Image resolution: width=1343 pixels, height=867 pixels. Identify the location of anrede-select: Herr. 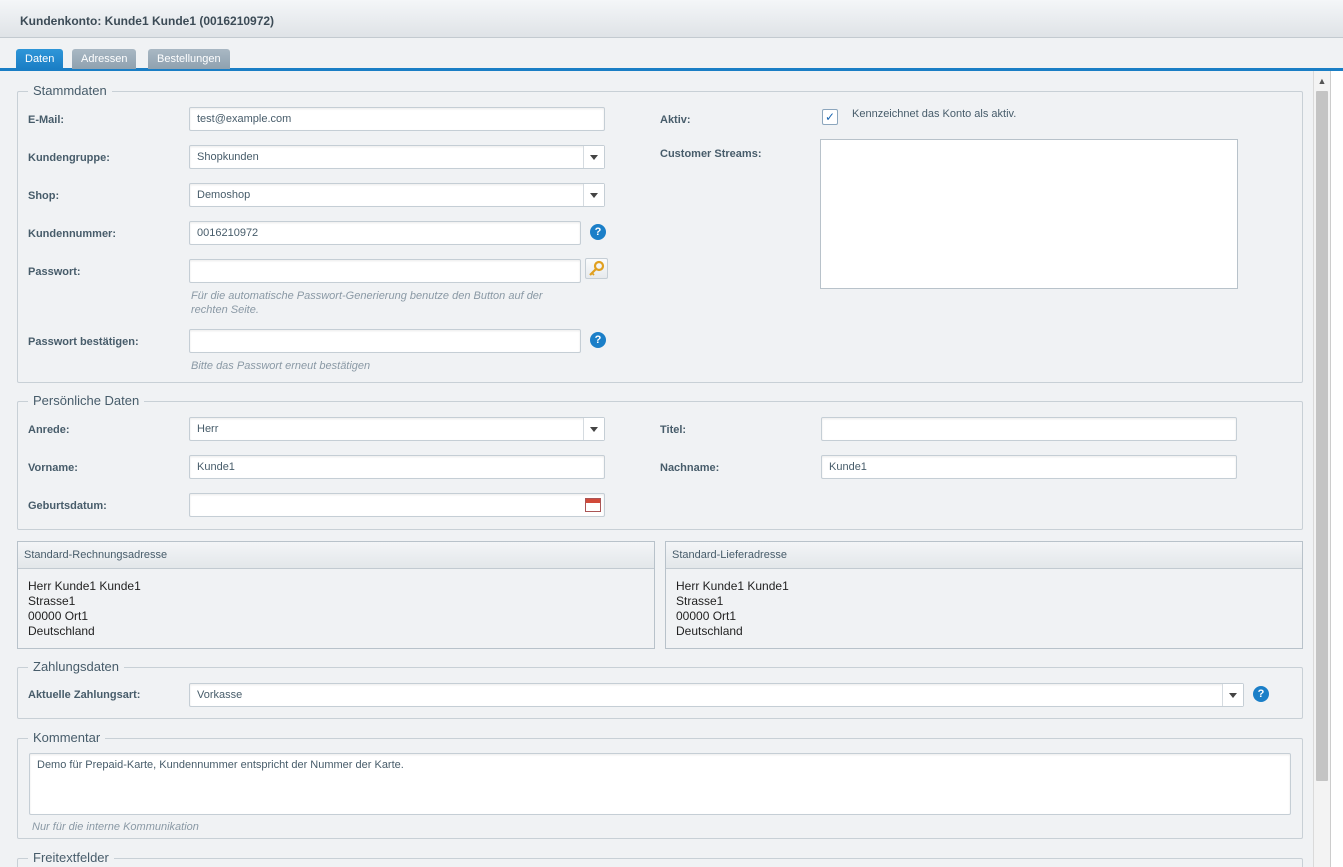
(397, 429).